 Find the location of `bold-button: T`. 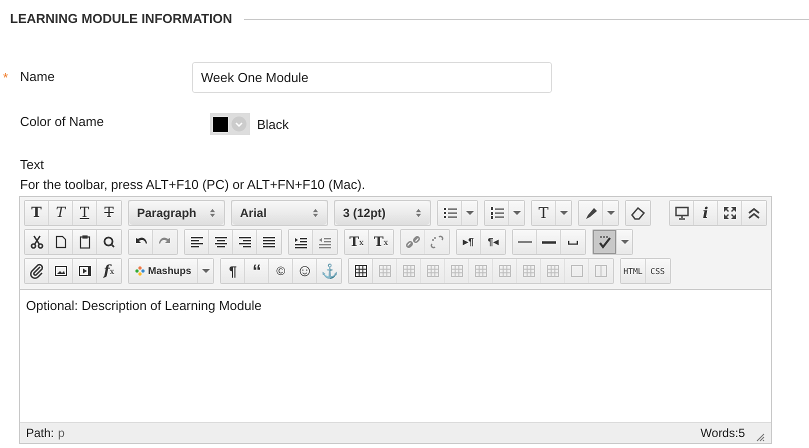

bold-button: T is located at coordinates (37, 213).